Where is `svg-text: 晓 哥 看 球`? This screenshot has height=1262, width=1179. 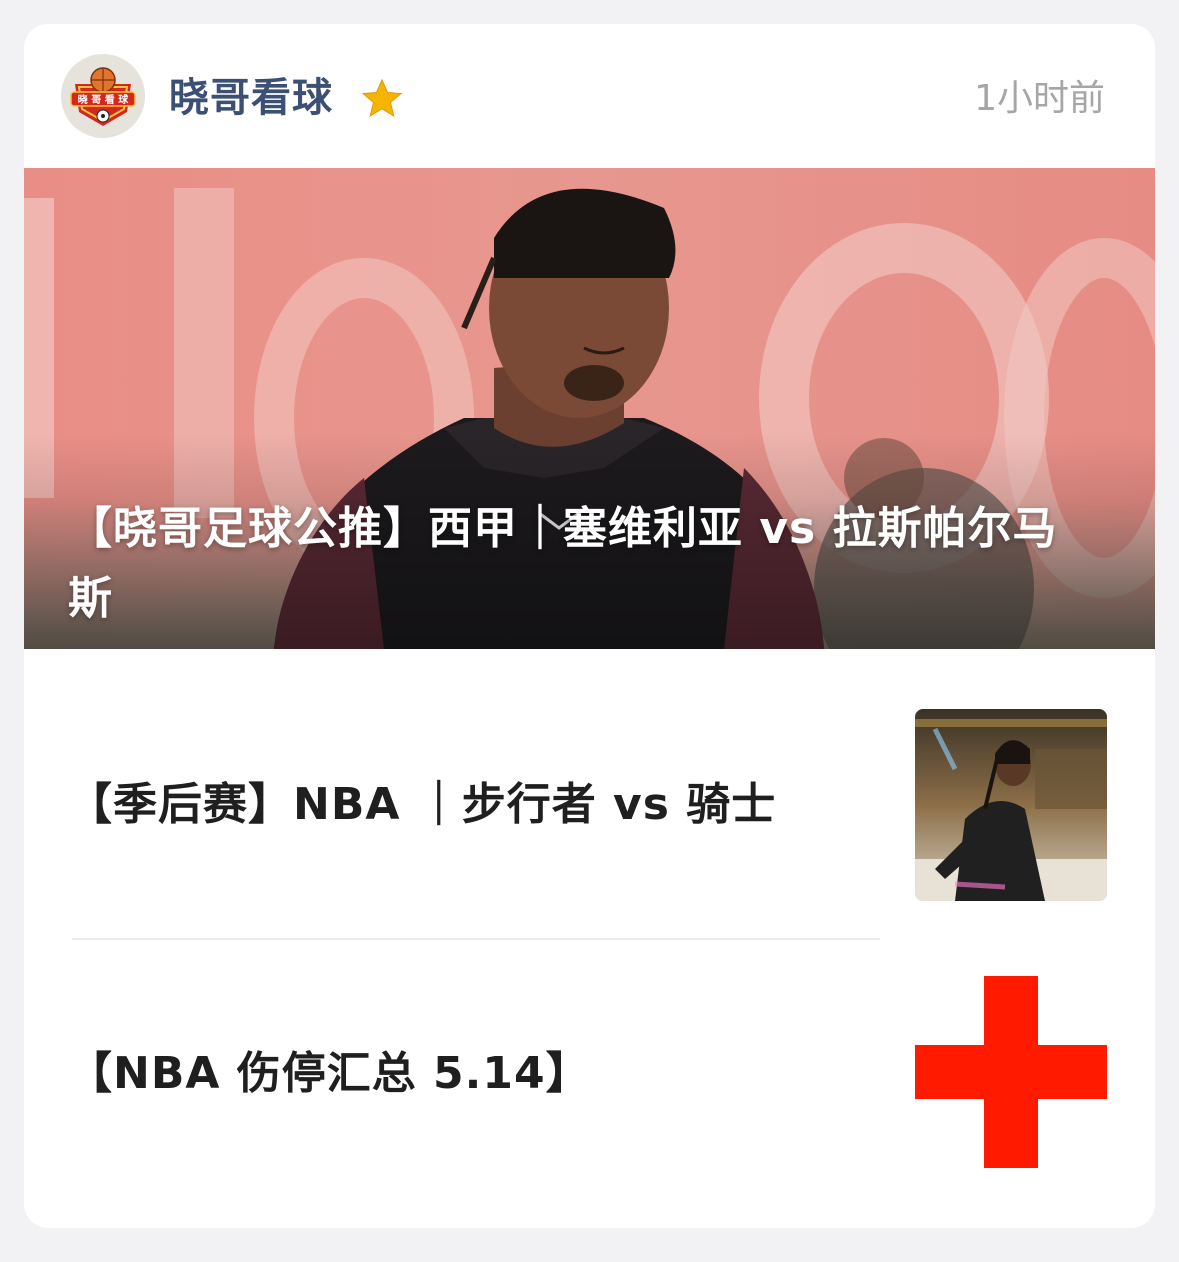
svg-text: 晓 哥 看 球 is located at coordinates (103, 99).